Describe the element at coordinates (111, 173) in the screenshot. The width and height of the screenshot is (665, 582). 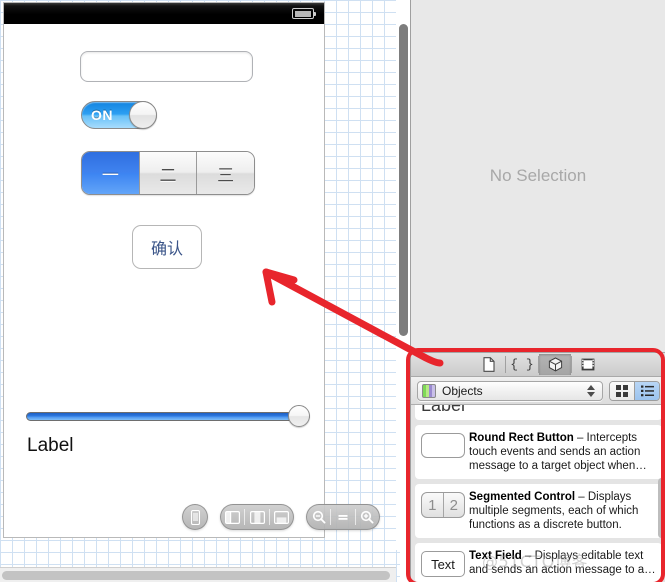
I see `segment-0: 一` at that location.